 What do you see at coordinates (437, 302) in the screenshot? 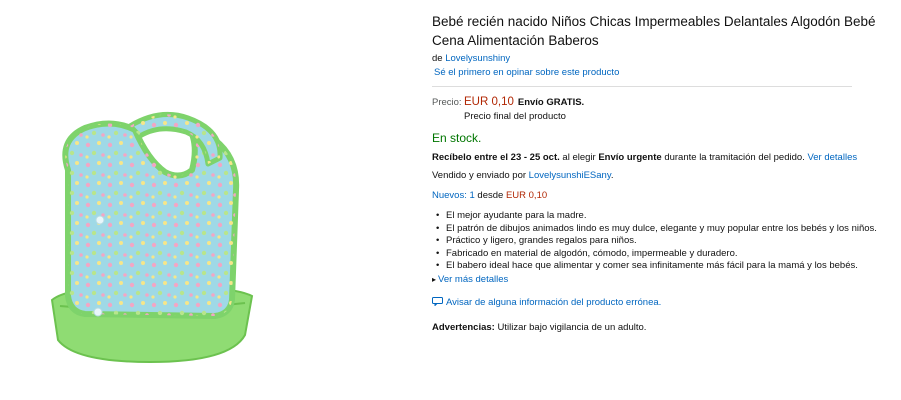
I see `speech-bubble-icon` at bounding box center [437, 302].